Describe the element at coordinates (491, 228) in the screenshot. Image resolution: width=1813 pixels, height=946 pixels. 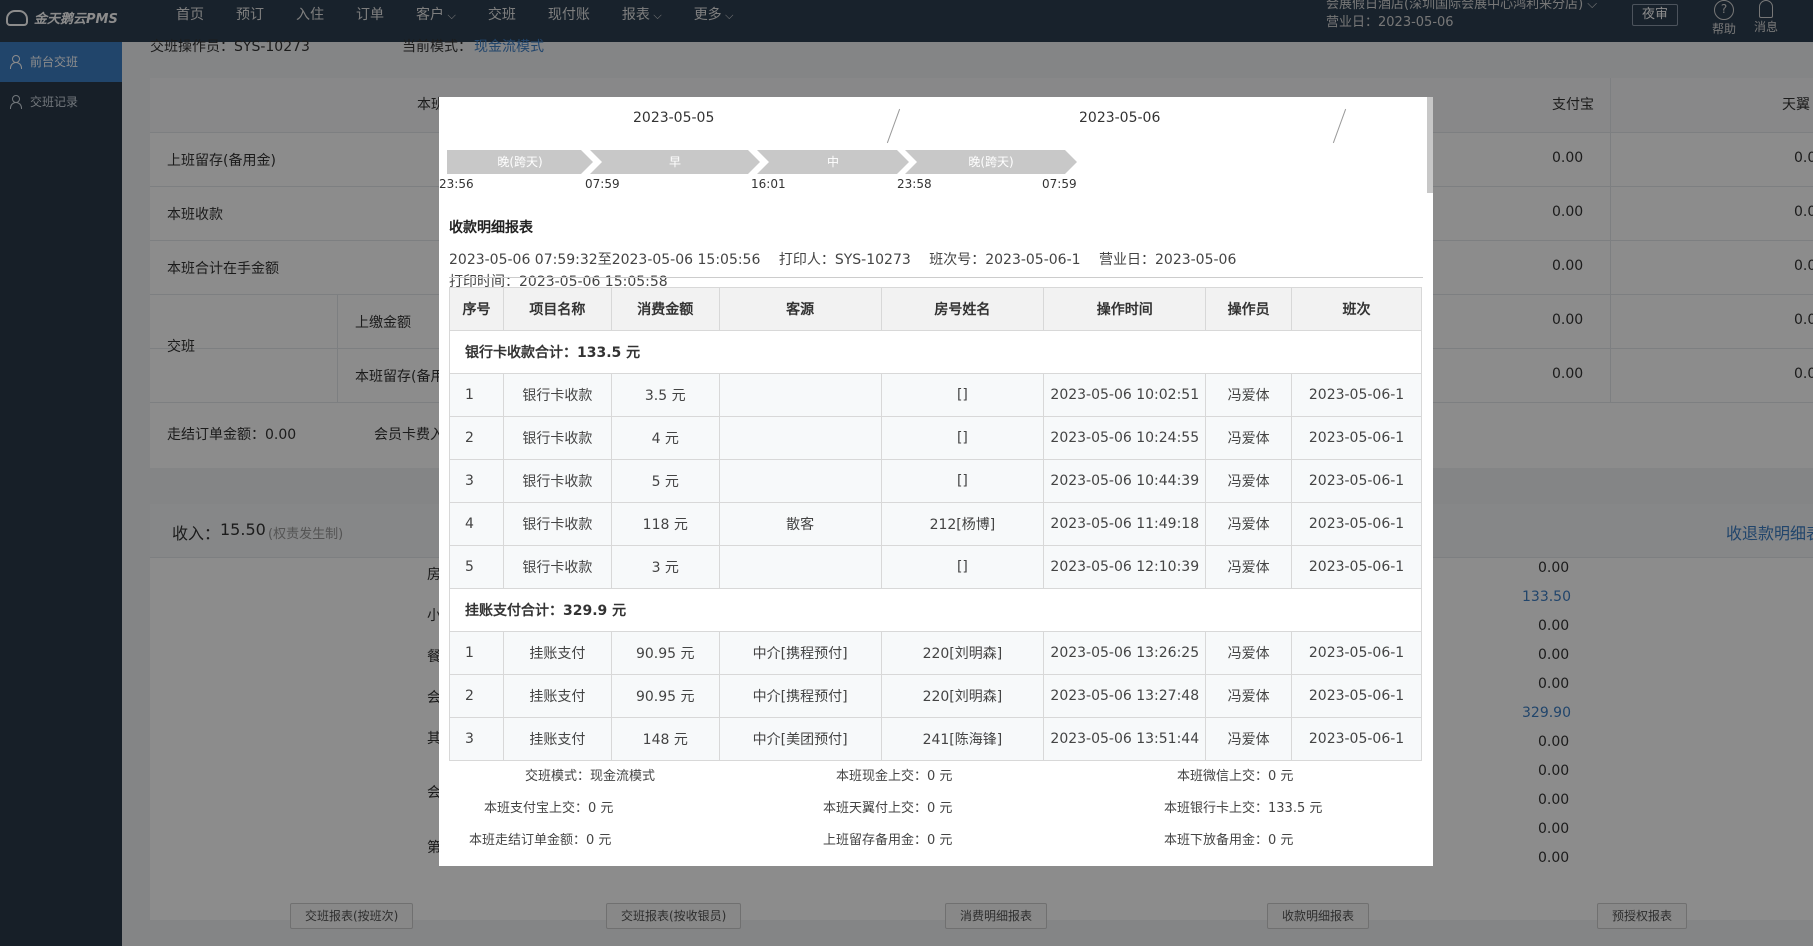
I see `report-title: 收款明细报表` at that location.